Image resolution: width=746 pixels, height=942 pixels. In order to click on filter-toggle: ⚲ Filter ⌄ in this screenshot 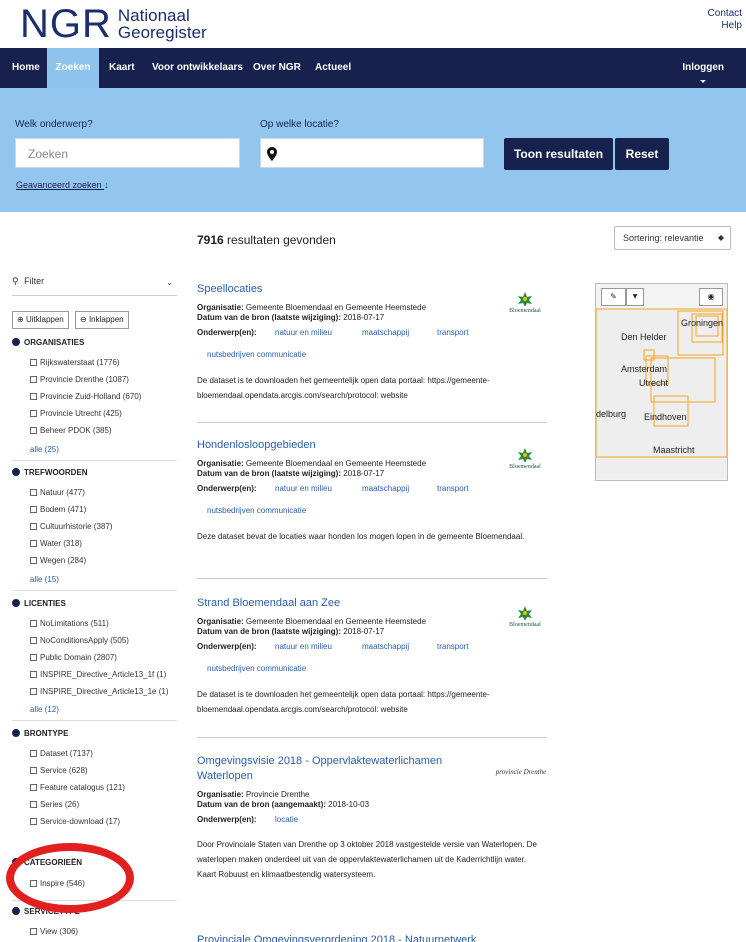, I will do `click(94, 286)`.